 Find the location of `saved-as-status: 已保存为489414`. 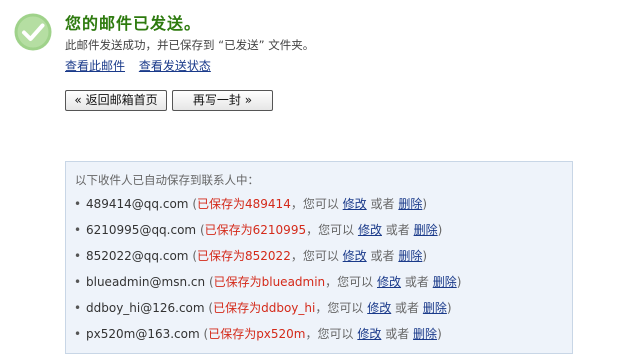

saved-as-status: 已保存为489414 is located at coordinates (244, 204).